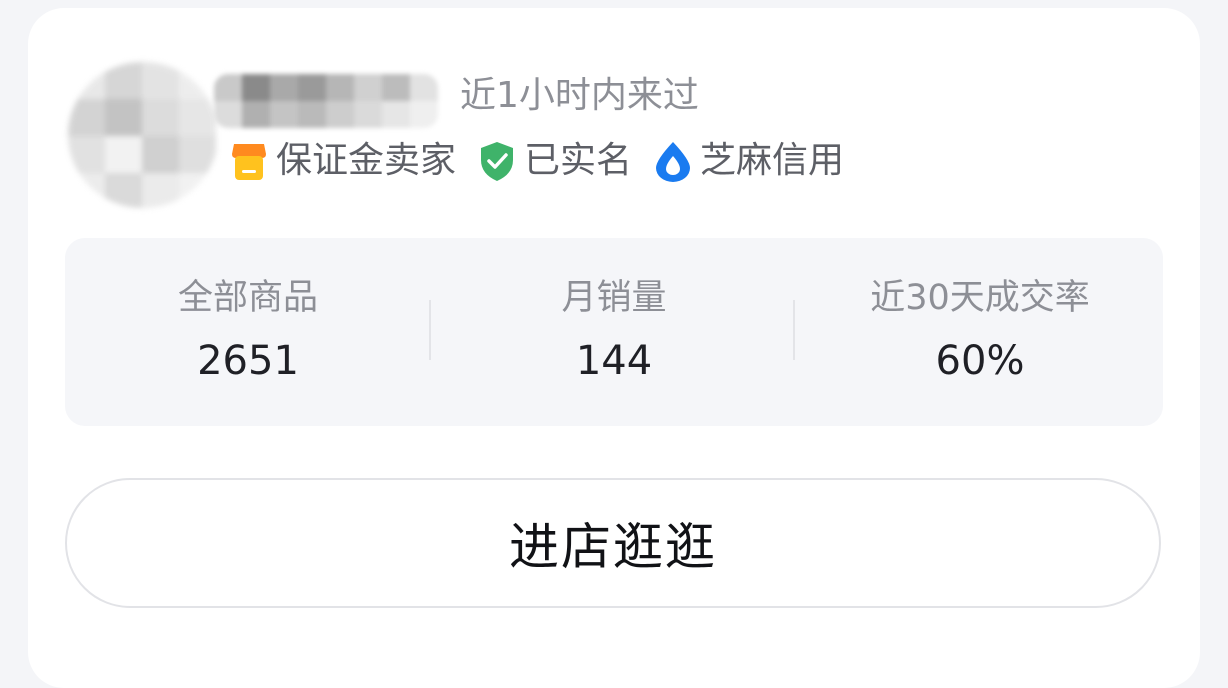 Image resolution: width=1228 pixels, height=688 pixels. I want to click on stat-label: 全部商品, so click(247, 298).